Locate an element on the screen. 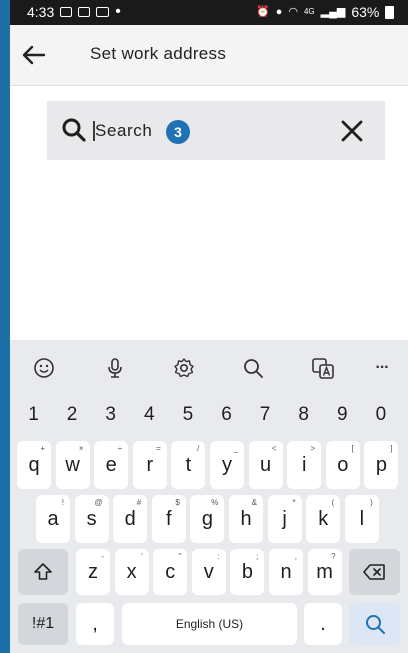 This screenshot has height=653, width=408. key-f: f $ is located at coordinates (168, 519).